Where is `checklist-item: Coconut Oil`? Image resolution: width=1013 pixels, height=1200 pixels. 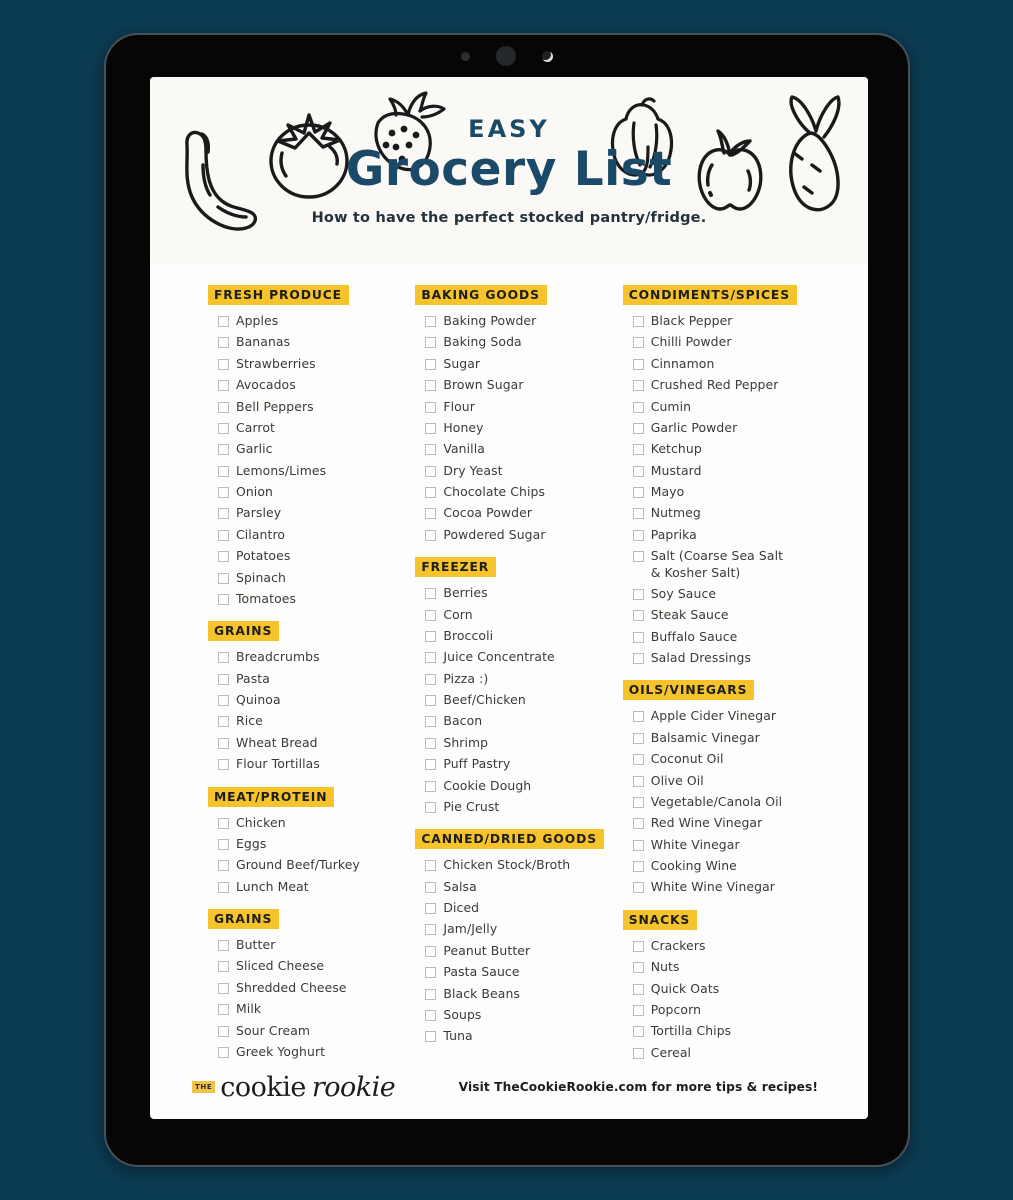 checklist-item: Coconut Oil is located at coordinates (743, 759).